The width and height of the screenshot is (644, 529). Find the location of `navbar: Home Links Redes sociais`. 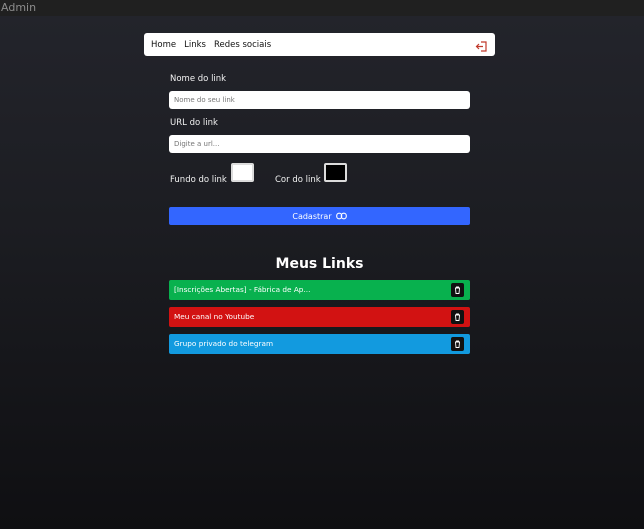

navbar: Home Links Redes sociais is located at coordinates (319, 44).